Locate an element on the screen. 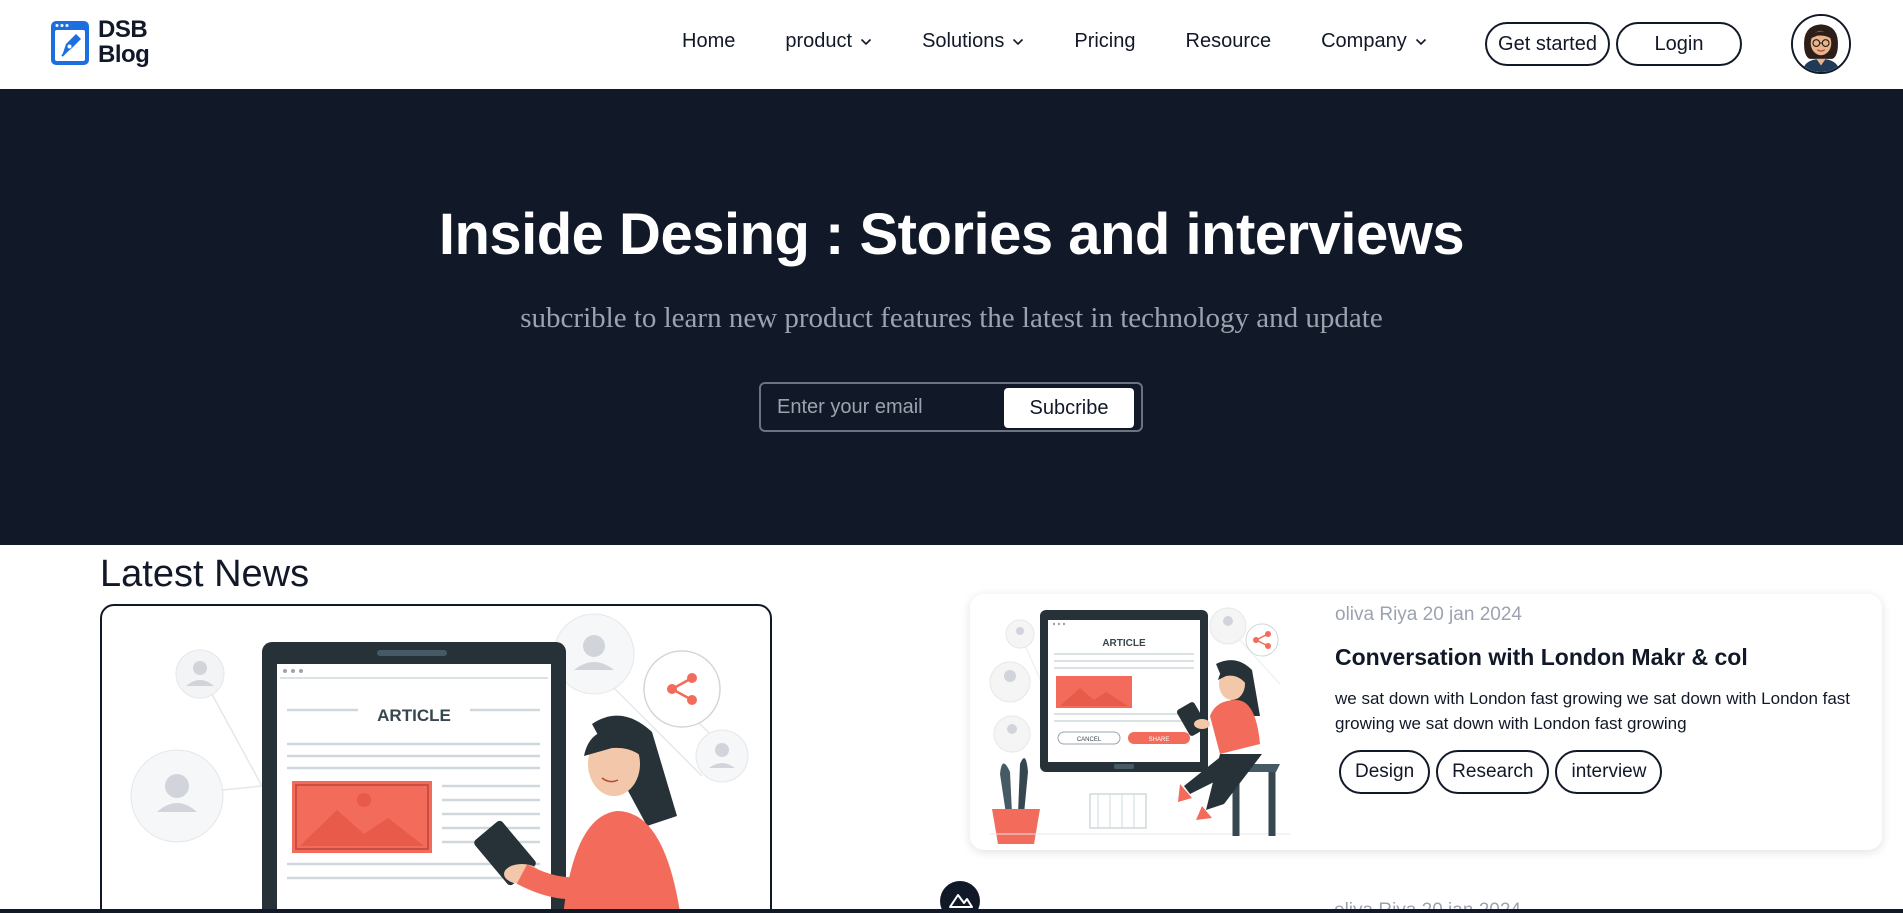 The width and height of the screenshot is (1903, 913). nav-item-solutions: Solutions is located at coordinates (973, 41).